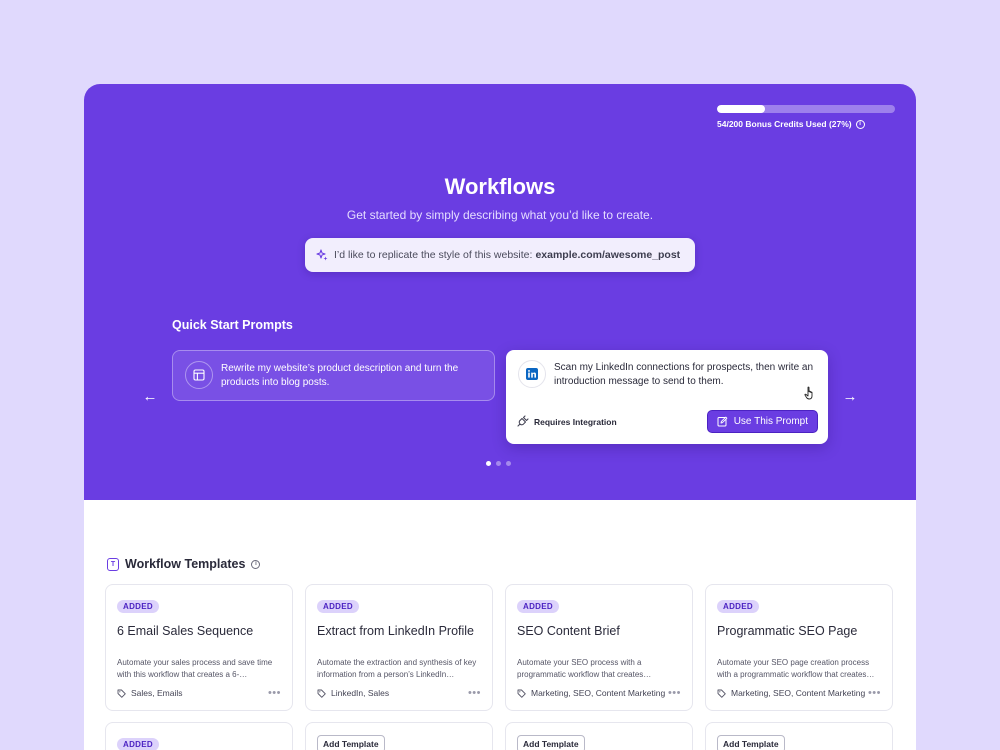 The width and height of the screenshot is (1000, 750). What do you see at coordinates (399, 693) in the screenshot?
I see `template-tags: LinkedIn, Sales •••` at bounding box center [399, 693].